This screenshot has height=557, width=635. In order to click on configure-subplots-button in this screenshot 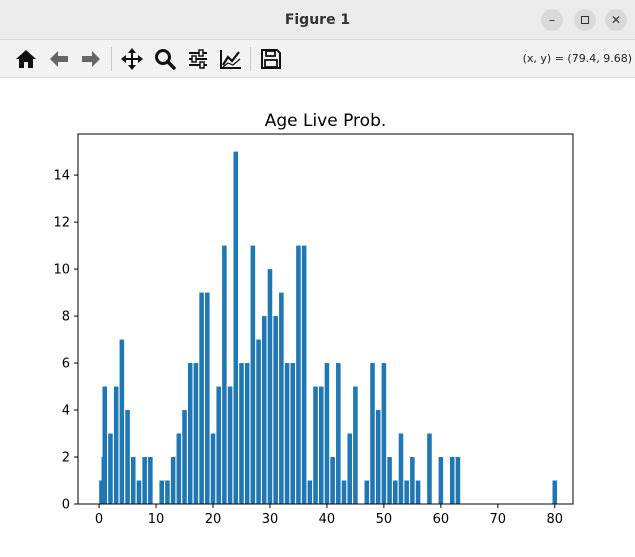, I will do `click(198, 59)`.